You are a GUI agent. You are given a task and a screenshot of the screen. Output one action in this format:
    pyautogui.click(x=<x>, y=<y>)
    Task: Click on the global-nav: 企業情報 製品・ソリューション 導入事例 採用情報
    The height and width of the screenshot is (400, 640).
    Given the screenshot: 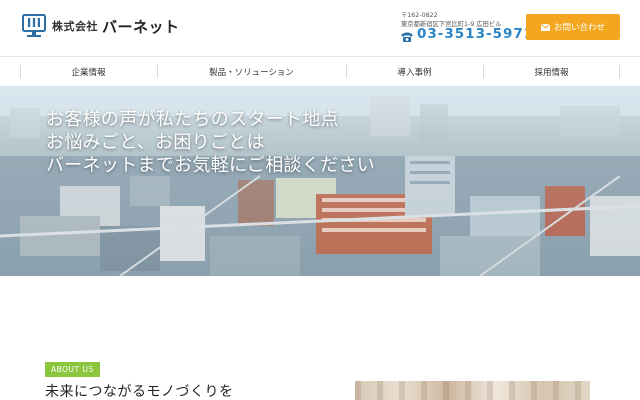 What is the action you would take?
    pyautogui.click(x=320, y=71)
    